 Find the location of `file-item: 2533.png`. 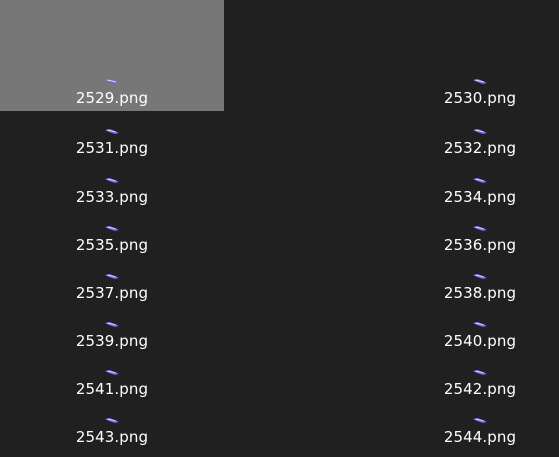

file-item: 2533.png is located at coordinates (112, 184).